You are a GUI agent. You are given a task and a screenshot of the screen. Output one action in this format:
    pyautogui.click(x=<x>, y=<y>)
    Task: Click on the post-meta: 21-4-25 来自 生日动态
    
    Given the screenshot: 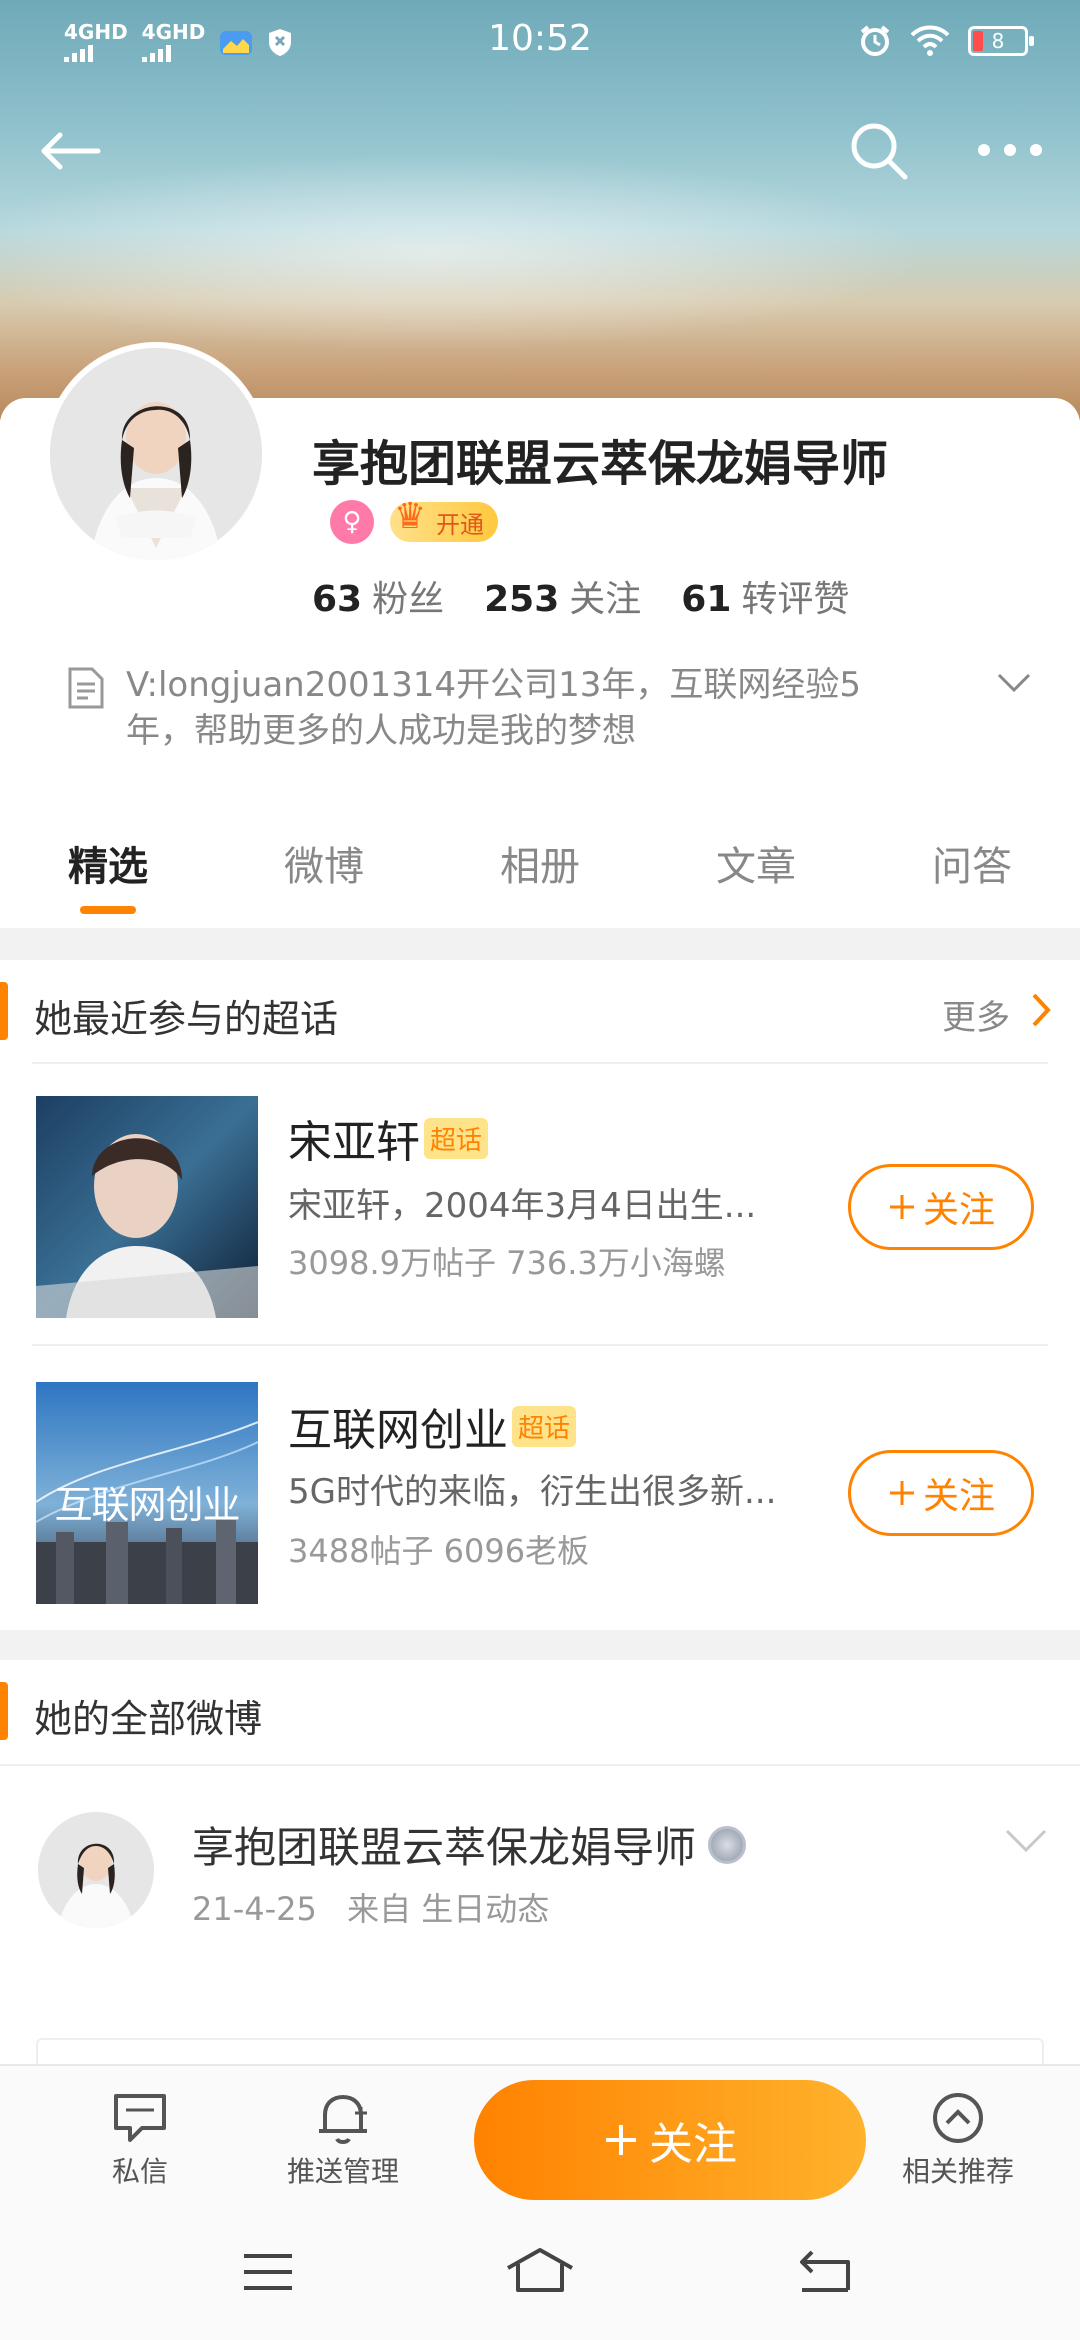 What is the action you would take?
    pyautogui.click(x=370, y=1907)
    